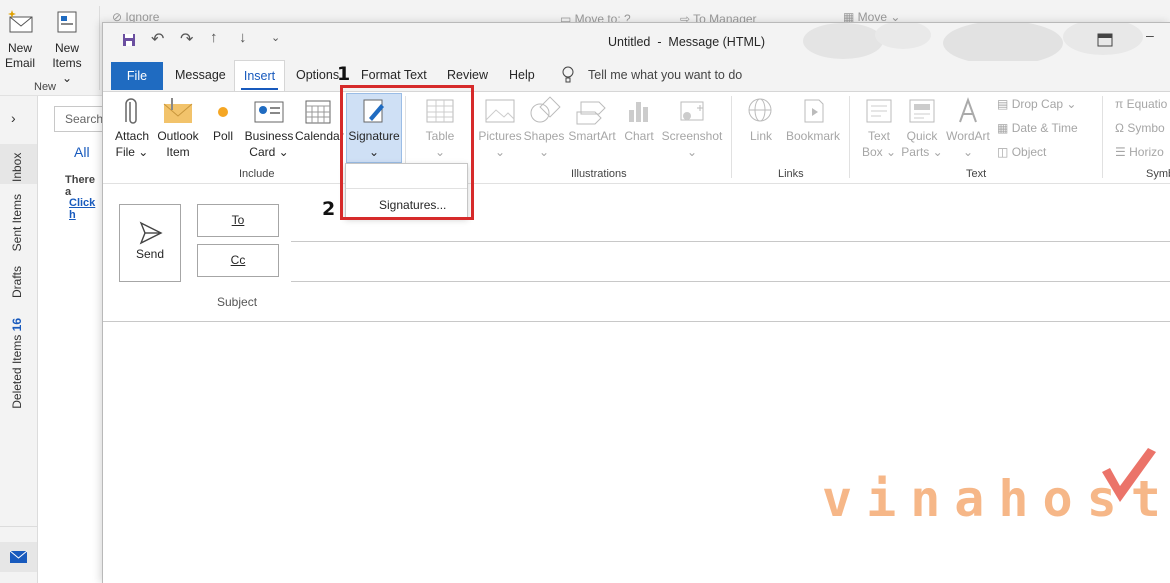  Describe the element at coordinates (879, 111) in the screenshot. I see `text-box-icon` at that location.